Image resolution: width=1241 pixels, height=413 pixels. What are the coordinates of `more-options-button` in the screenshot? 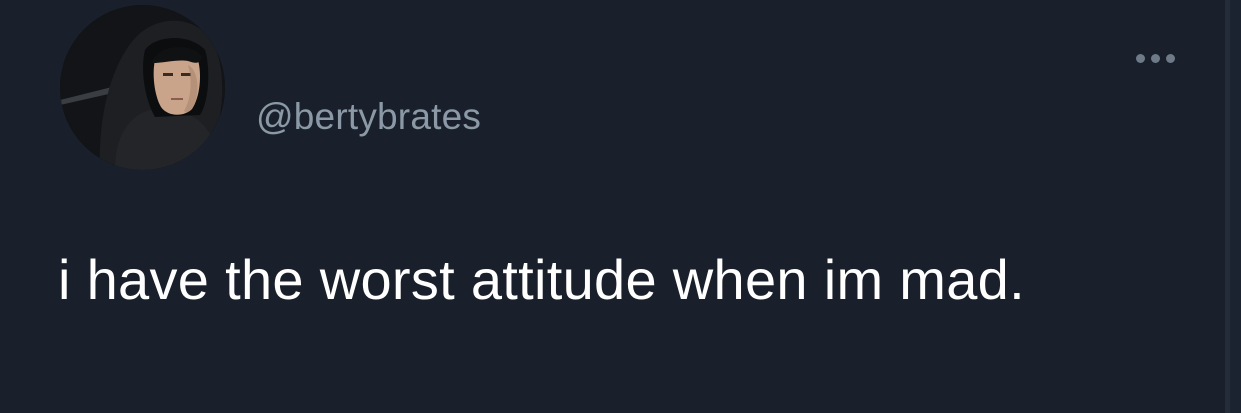 It's located at (1155, 58).